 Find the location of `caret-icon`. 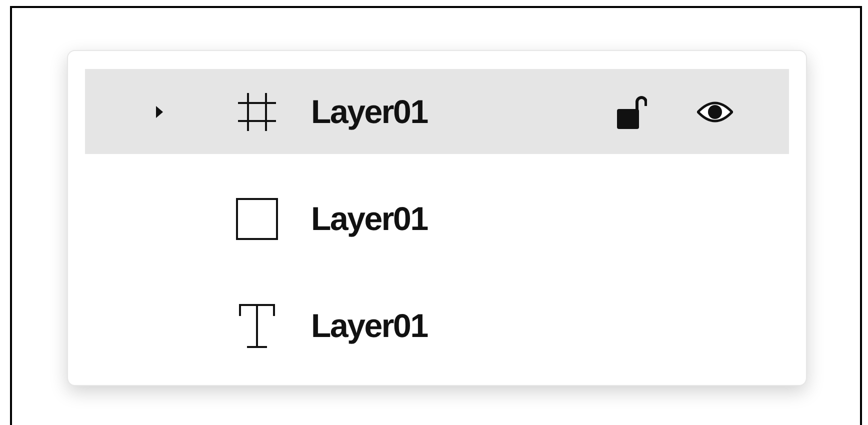

caret-icon is located at coordinates (159, 111).